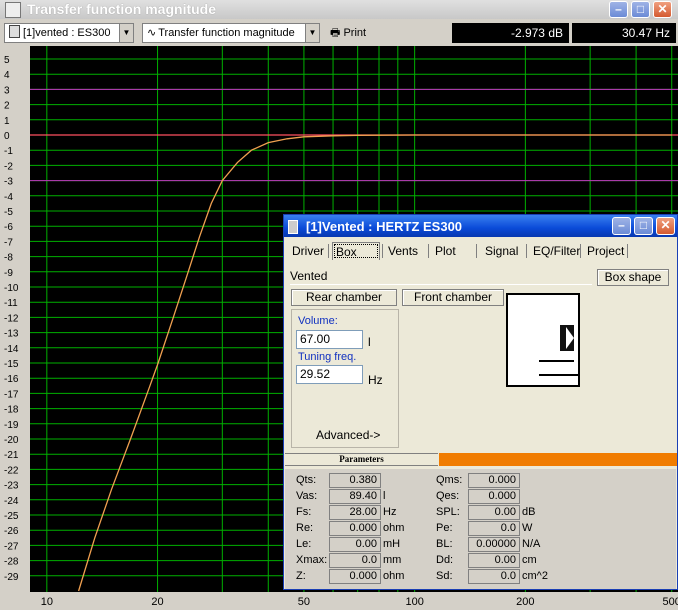  Describe the element at coordinates (11, 303) in the screenshot. I see `y-tick-label: -11` at that location.